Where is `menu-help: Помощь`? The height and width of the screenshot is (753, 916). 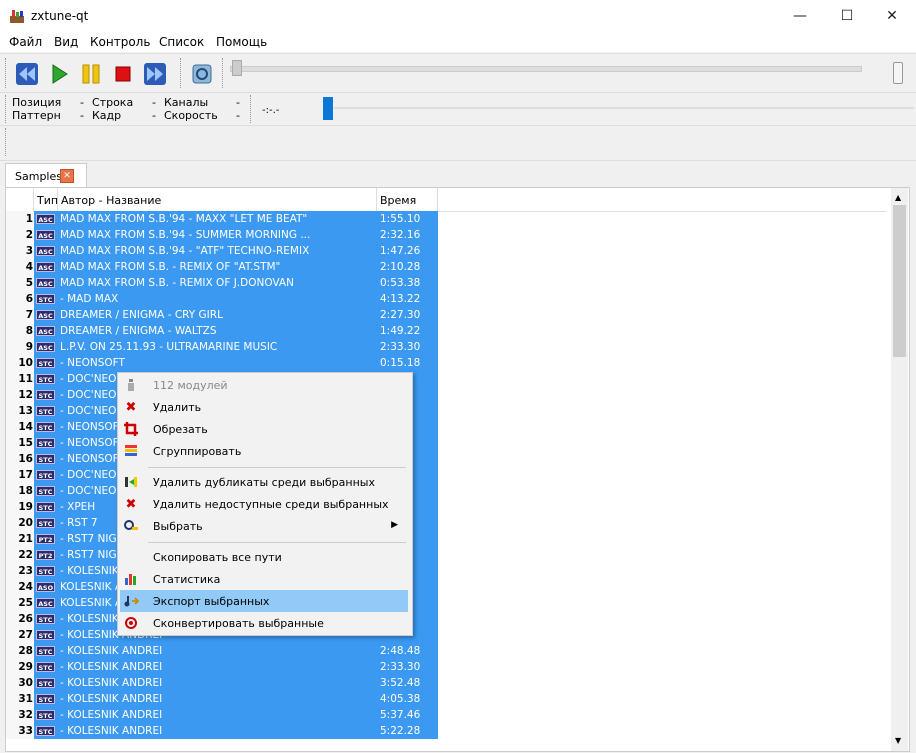 menu-help: Помощь is located at coordinates (241, 42).